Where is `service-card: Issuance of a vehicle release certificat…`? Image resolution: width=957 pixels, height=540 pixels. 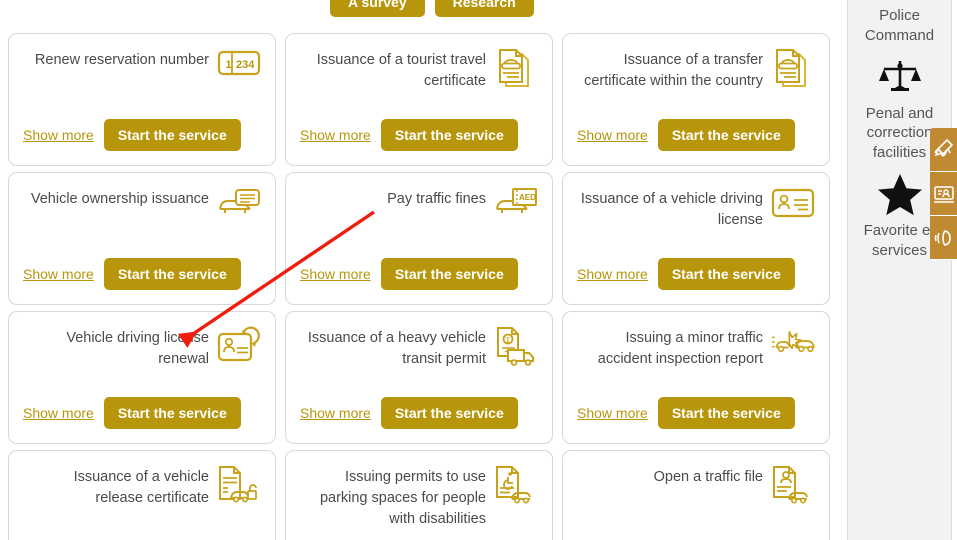 service-card: Issuance of a vehicle release certificat… is located at coordinates (142, 495).